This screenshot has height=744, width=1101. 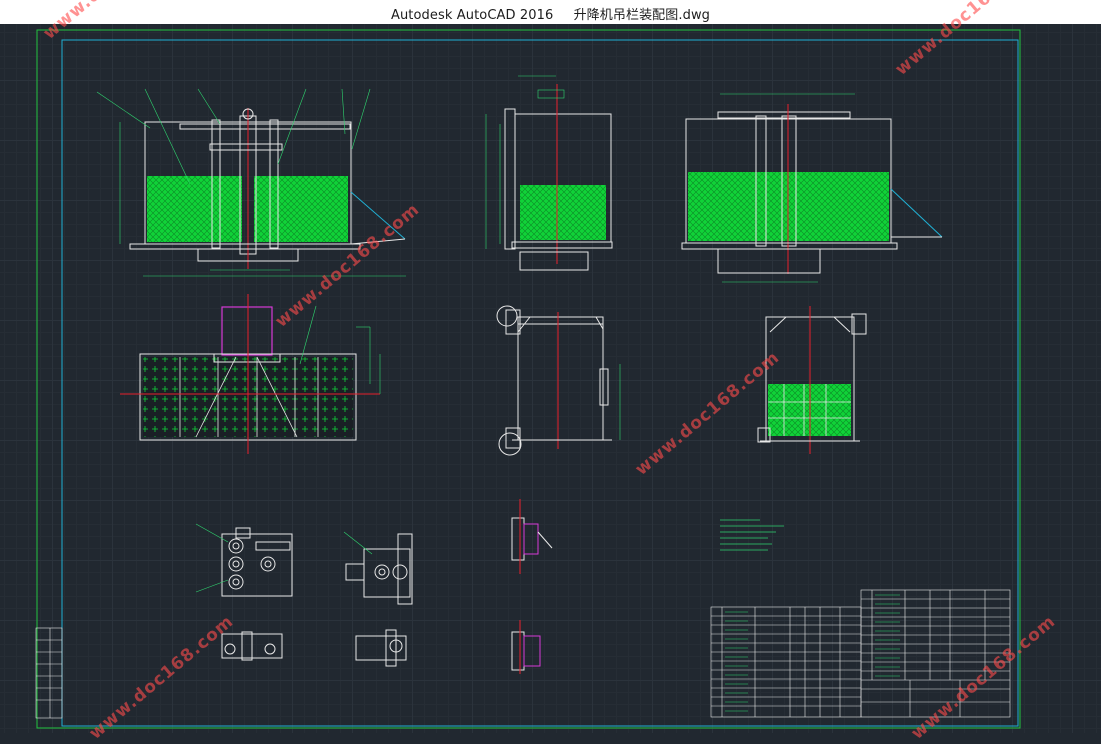 What do you see at coordinates (812, 380) in the screenshot?
I see `view-a` at bounding box center [812, 380].